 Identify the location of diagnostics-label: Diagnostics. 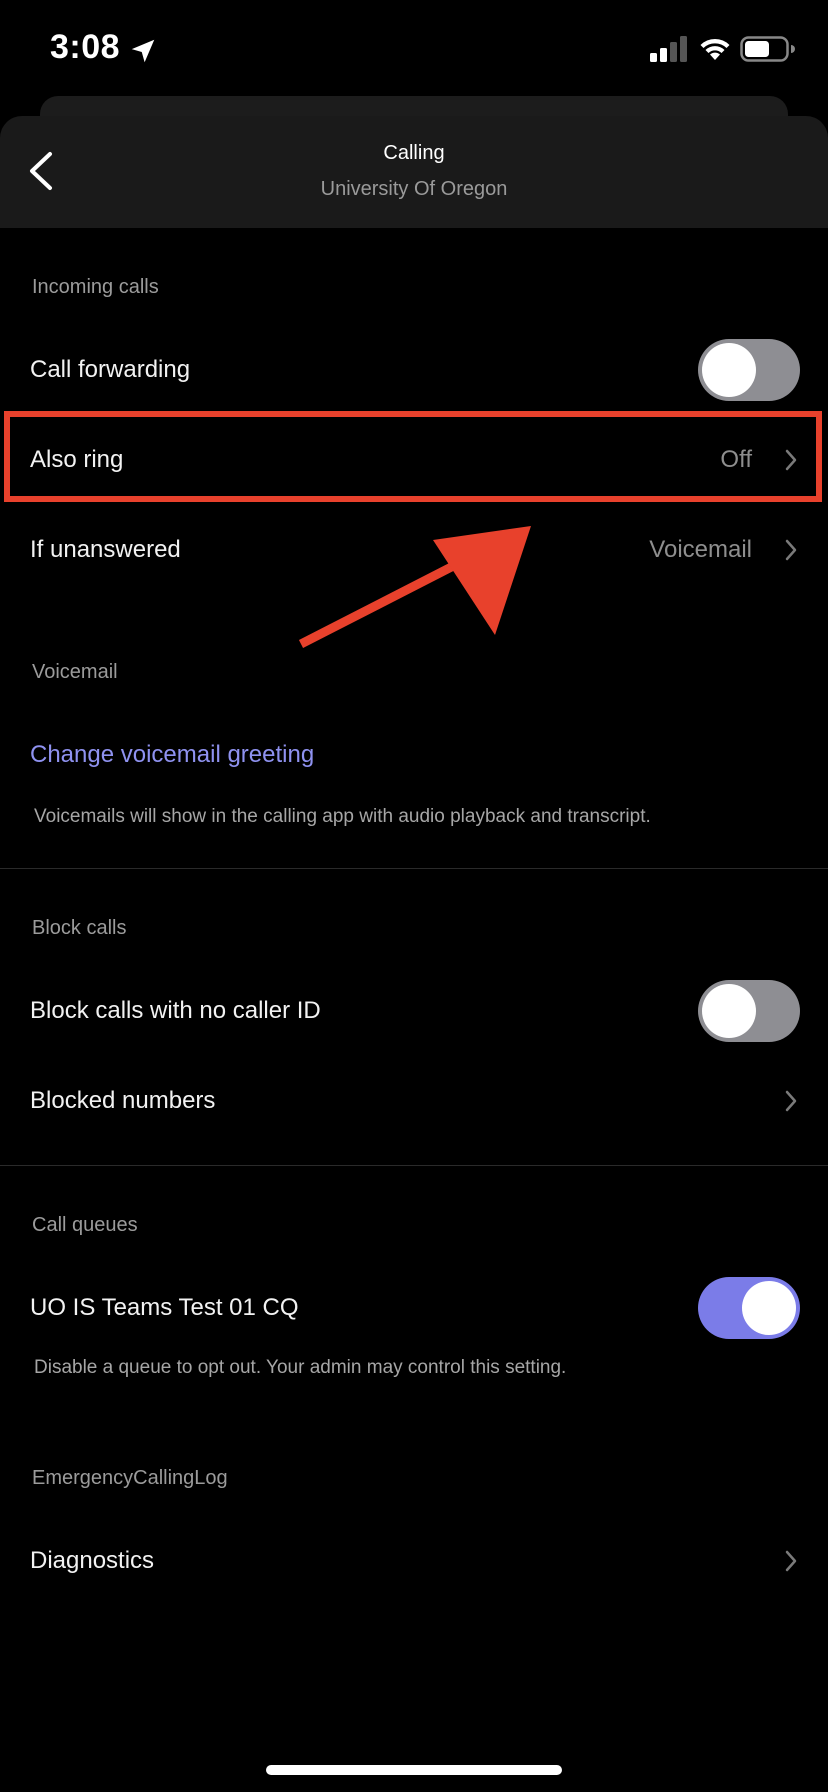
(92, 1560).